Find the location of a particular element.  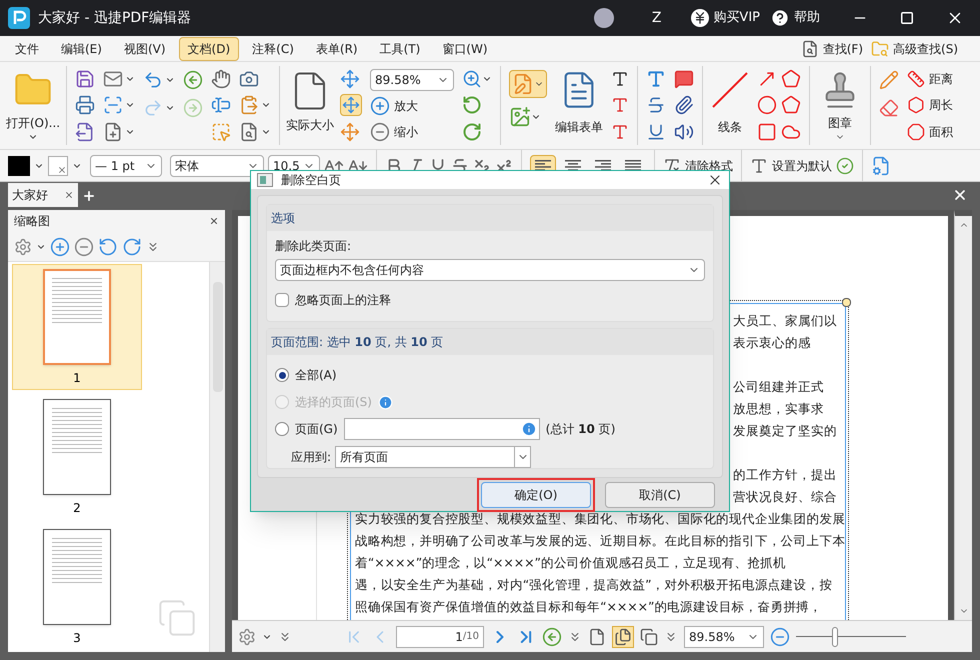

line-width-select: — 1 pt is located at coordinates (126, 165).